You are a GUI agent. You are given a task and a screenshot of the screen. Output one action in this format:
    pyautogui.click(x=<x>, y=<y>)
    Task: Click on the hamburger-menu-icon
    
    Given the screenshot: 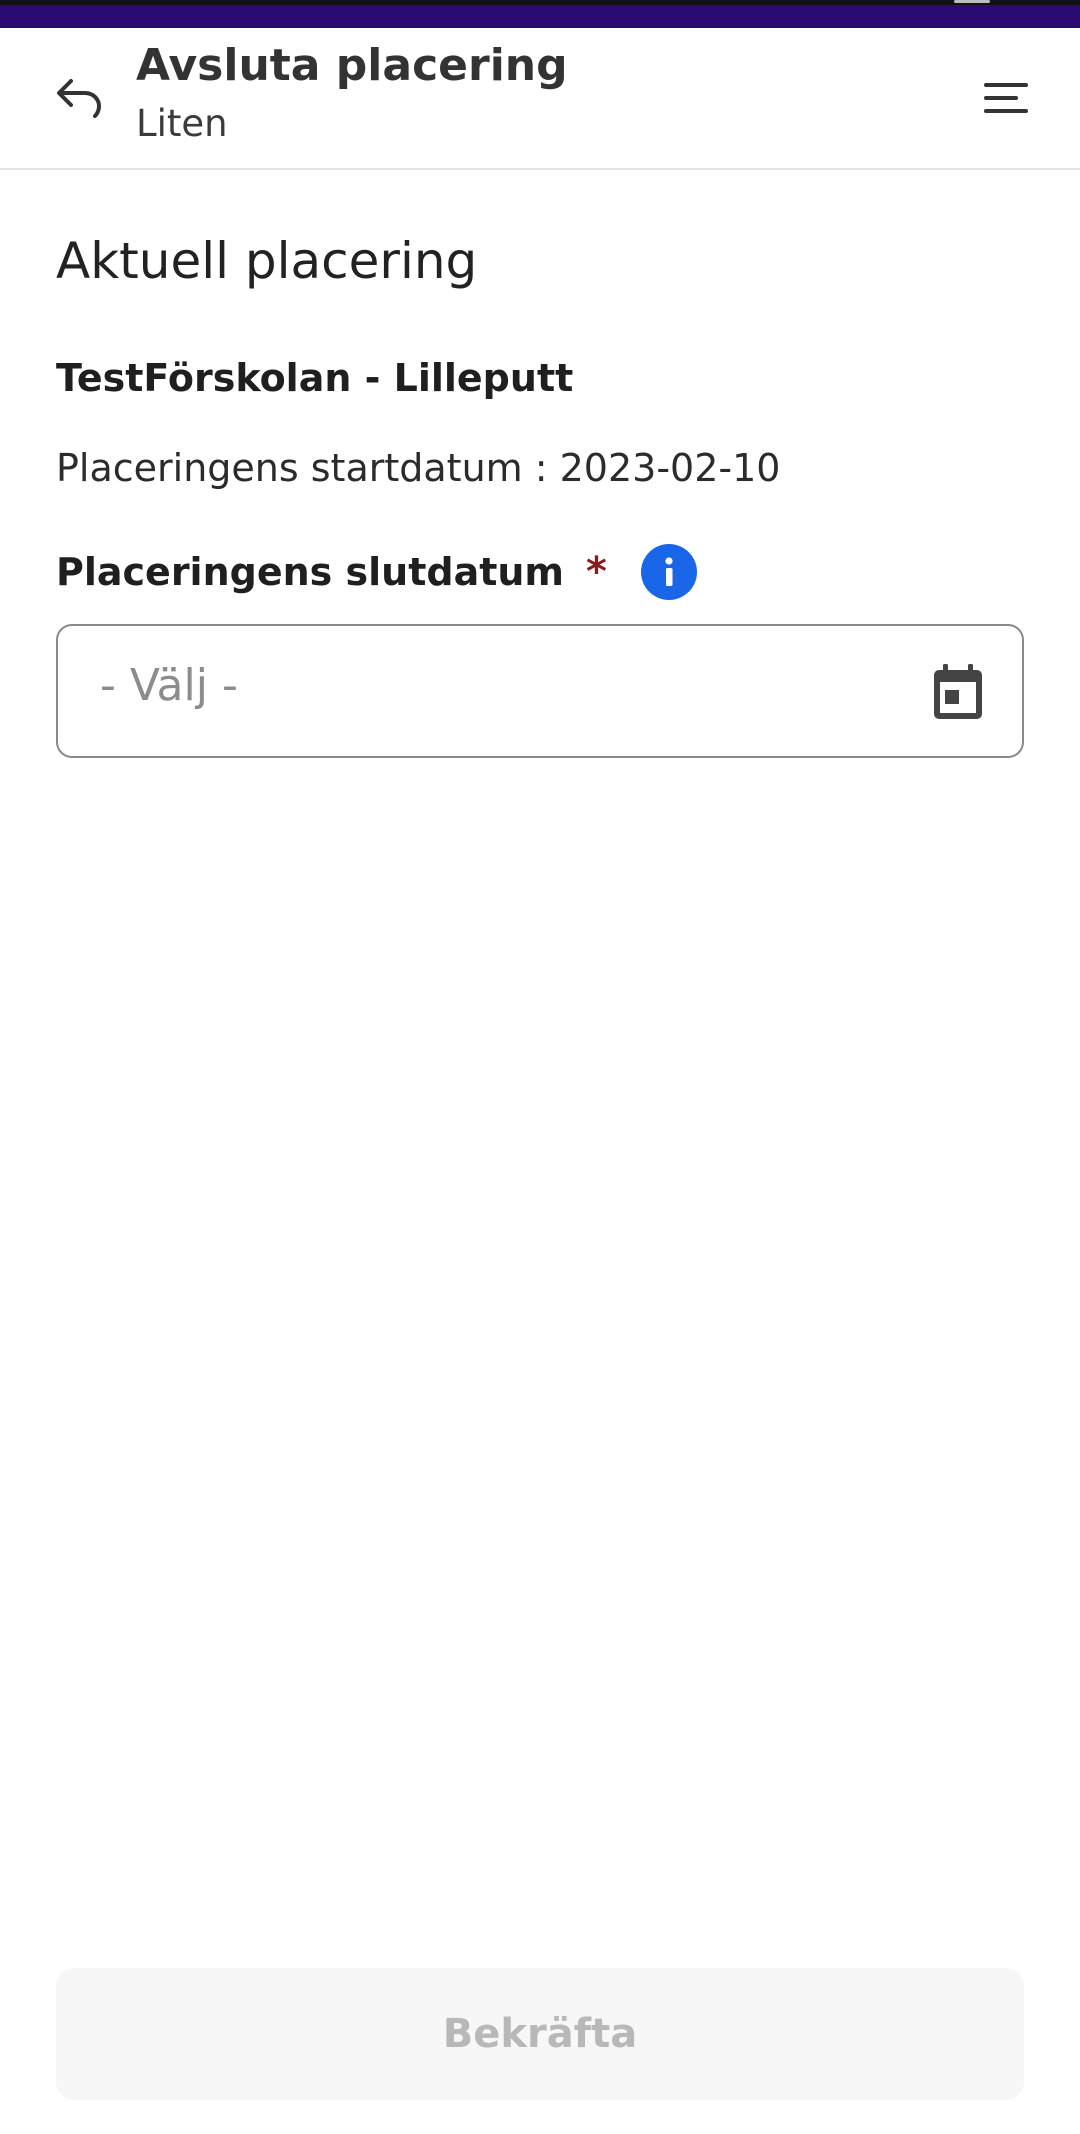 What is the action you would take?
    pyautogui.click(x=1006, y=98)
    